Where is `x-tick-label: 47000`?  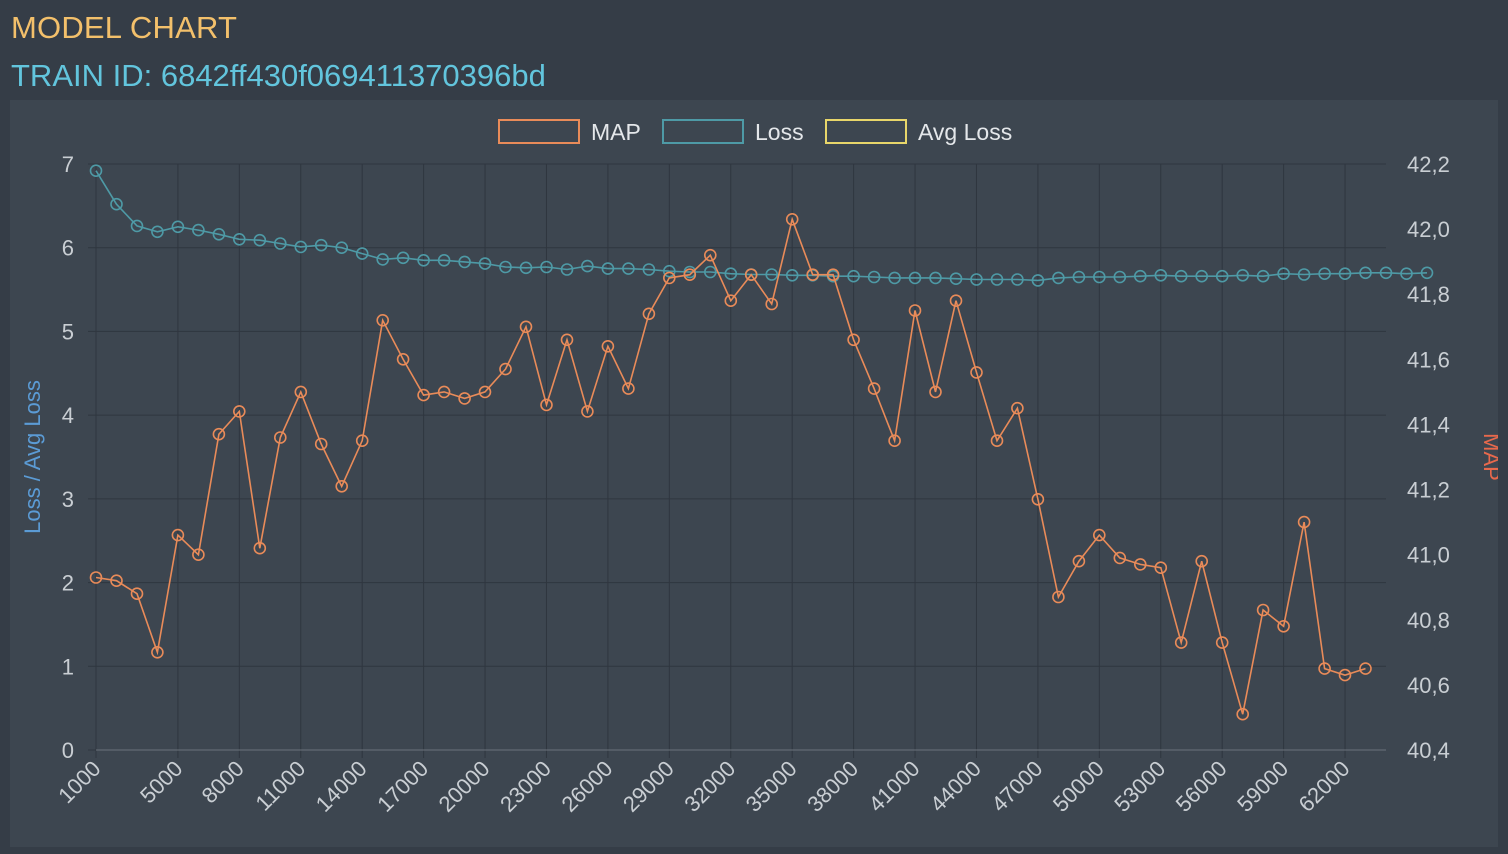 x-tick-label: 47000 is located at coordinates (1016, 786).